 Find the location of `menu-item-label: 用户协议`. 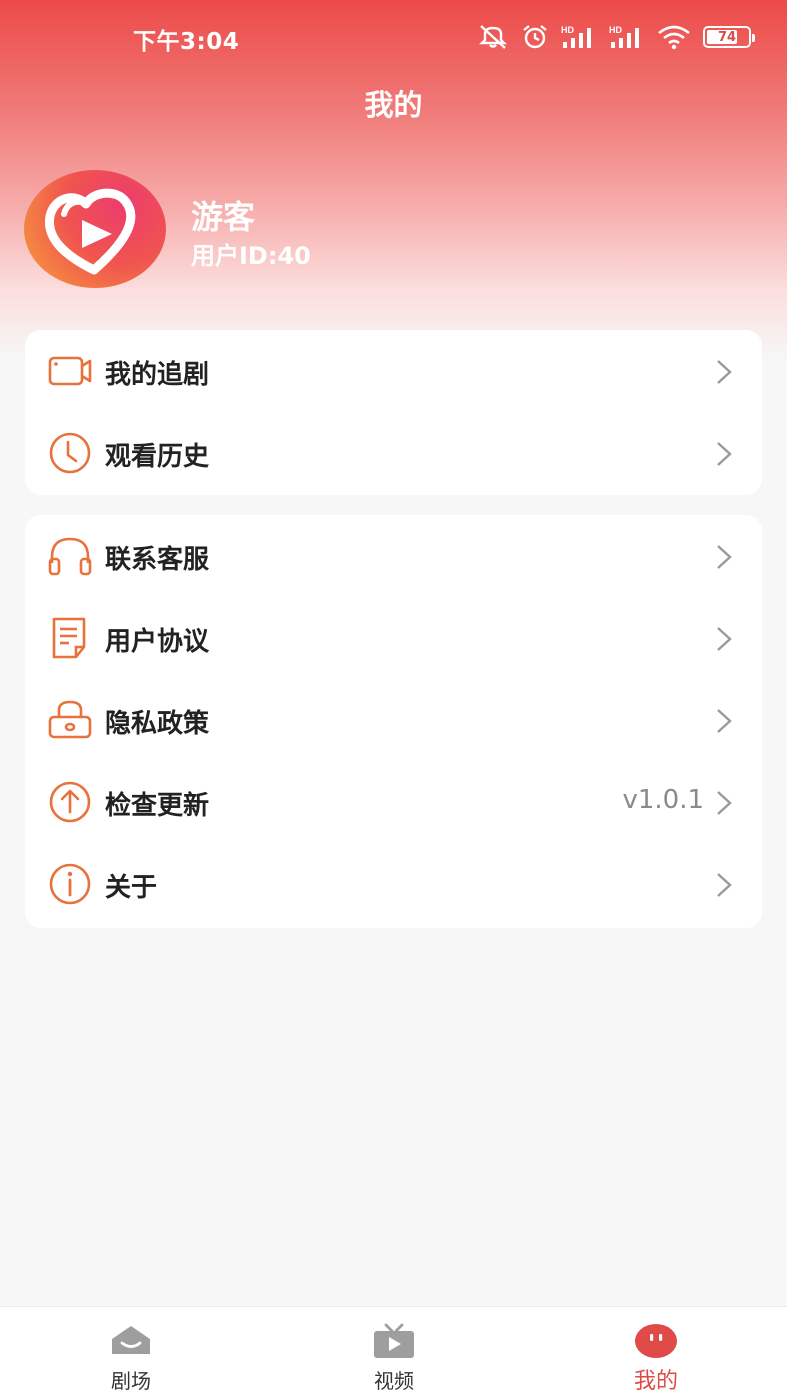

menu-item-label: 用户协议 is located at coordinates (157, 642).